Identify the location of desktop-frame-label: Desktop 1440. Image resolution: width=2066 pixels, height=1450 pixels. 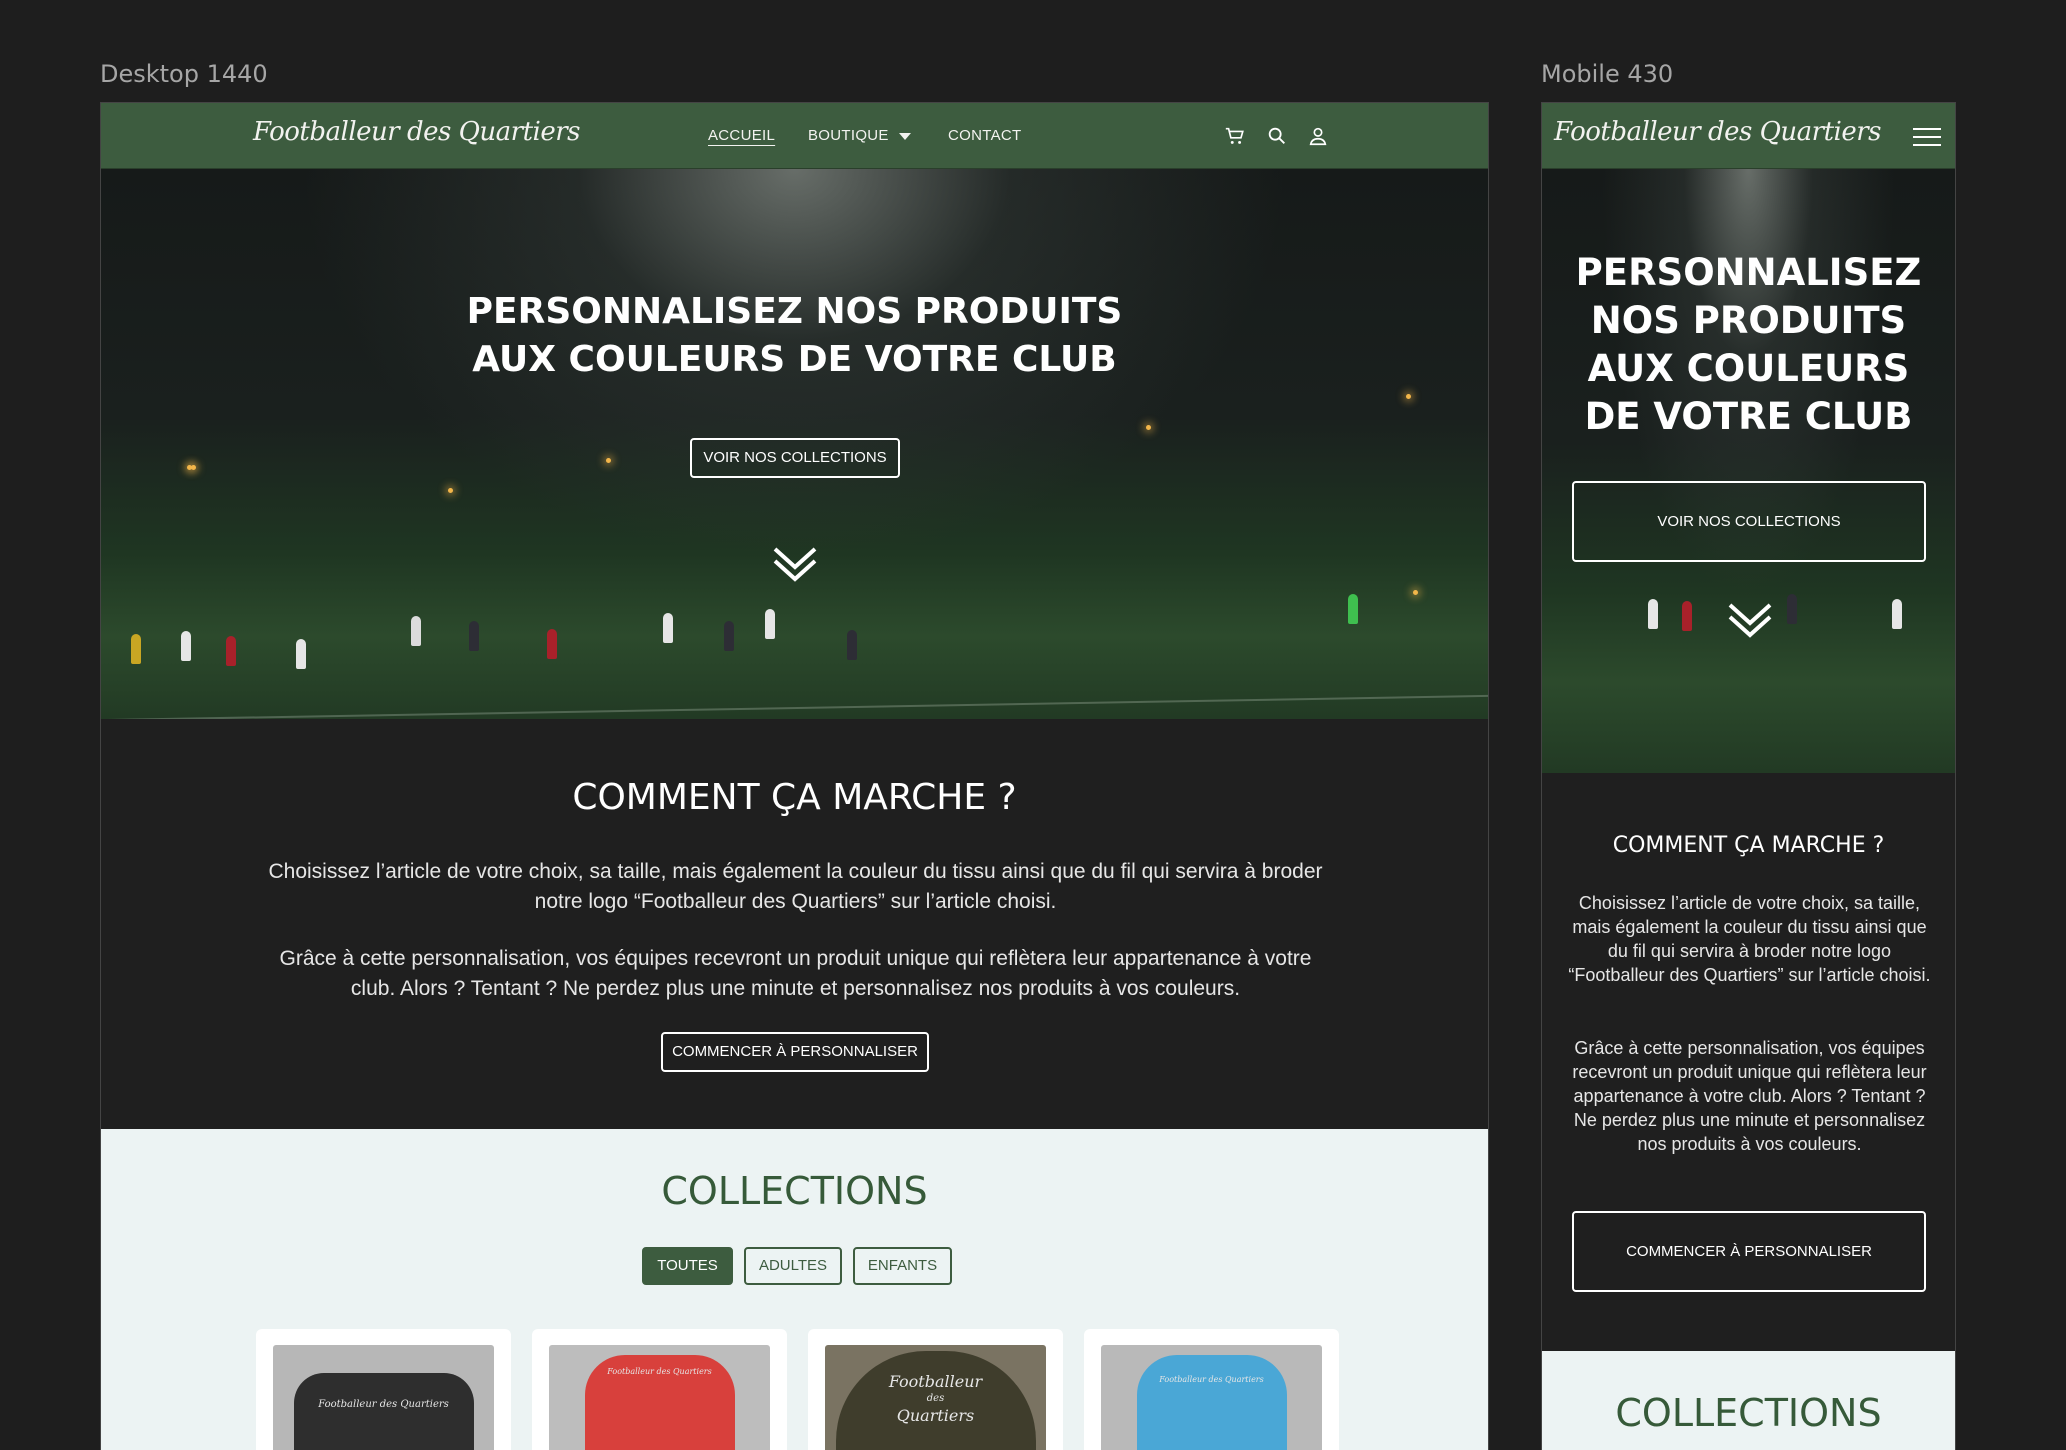
(184, 74).